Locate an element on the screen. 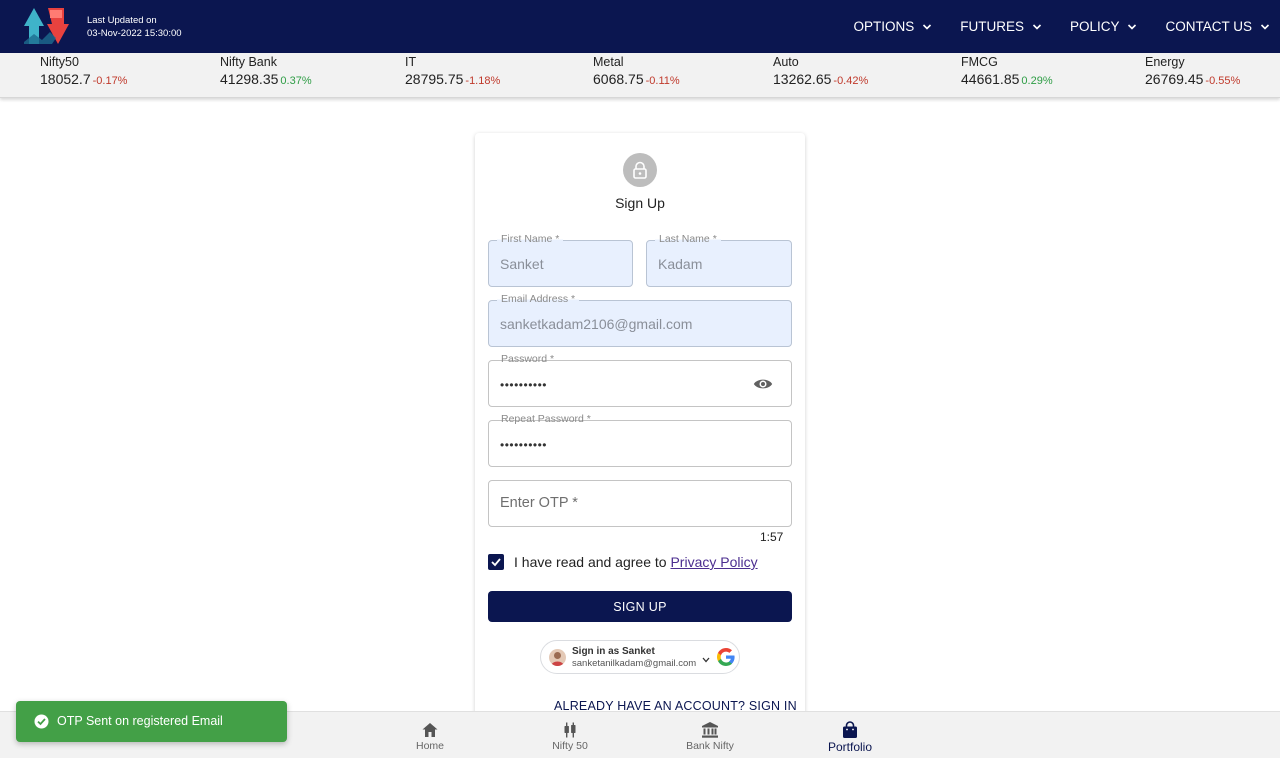 This screenshot has height=759, width=1280. signup-button: SIGN UP is located at coordinates (640, 606).